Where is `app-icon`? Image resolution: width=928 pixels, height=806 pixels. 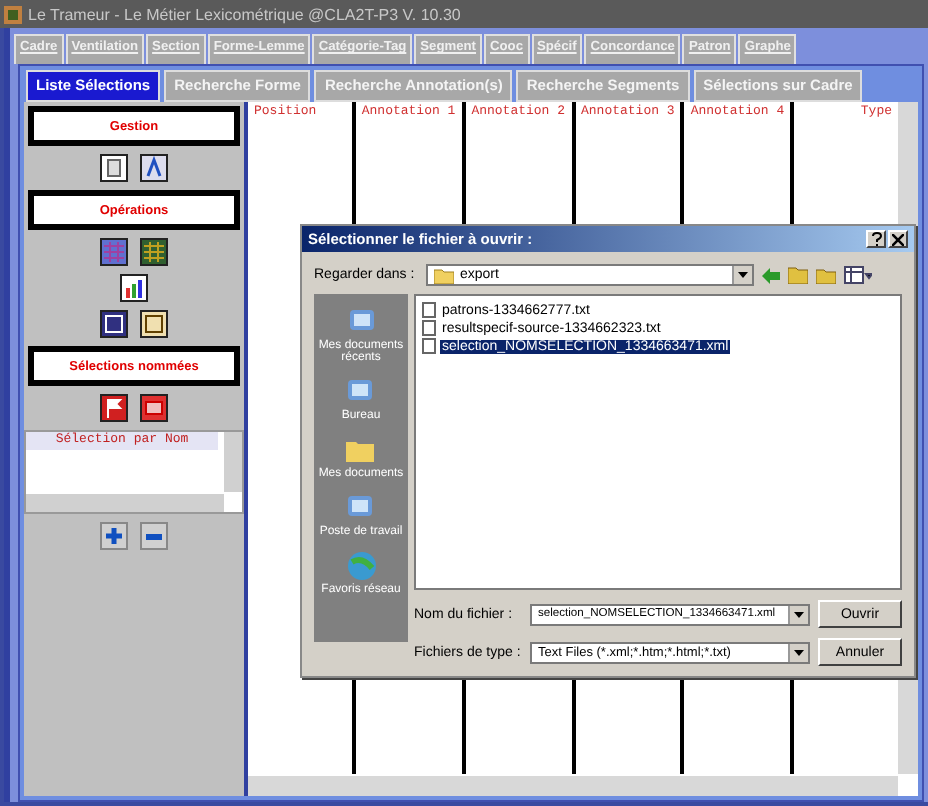 app-icon is located at coordinates (13, 14).